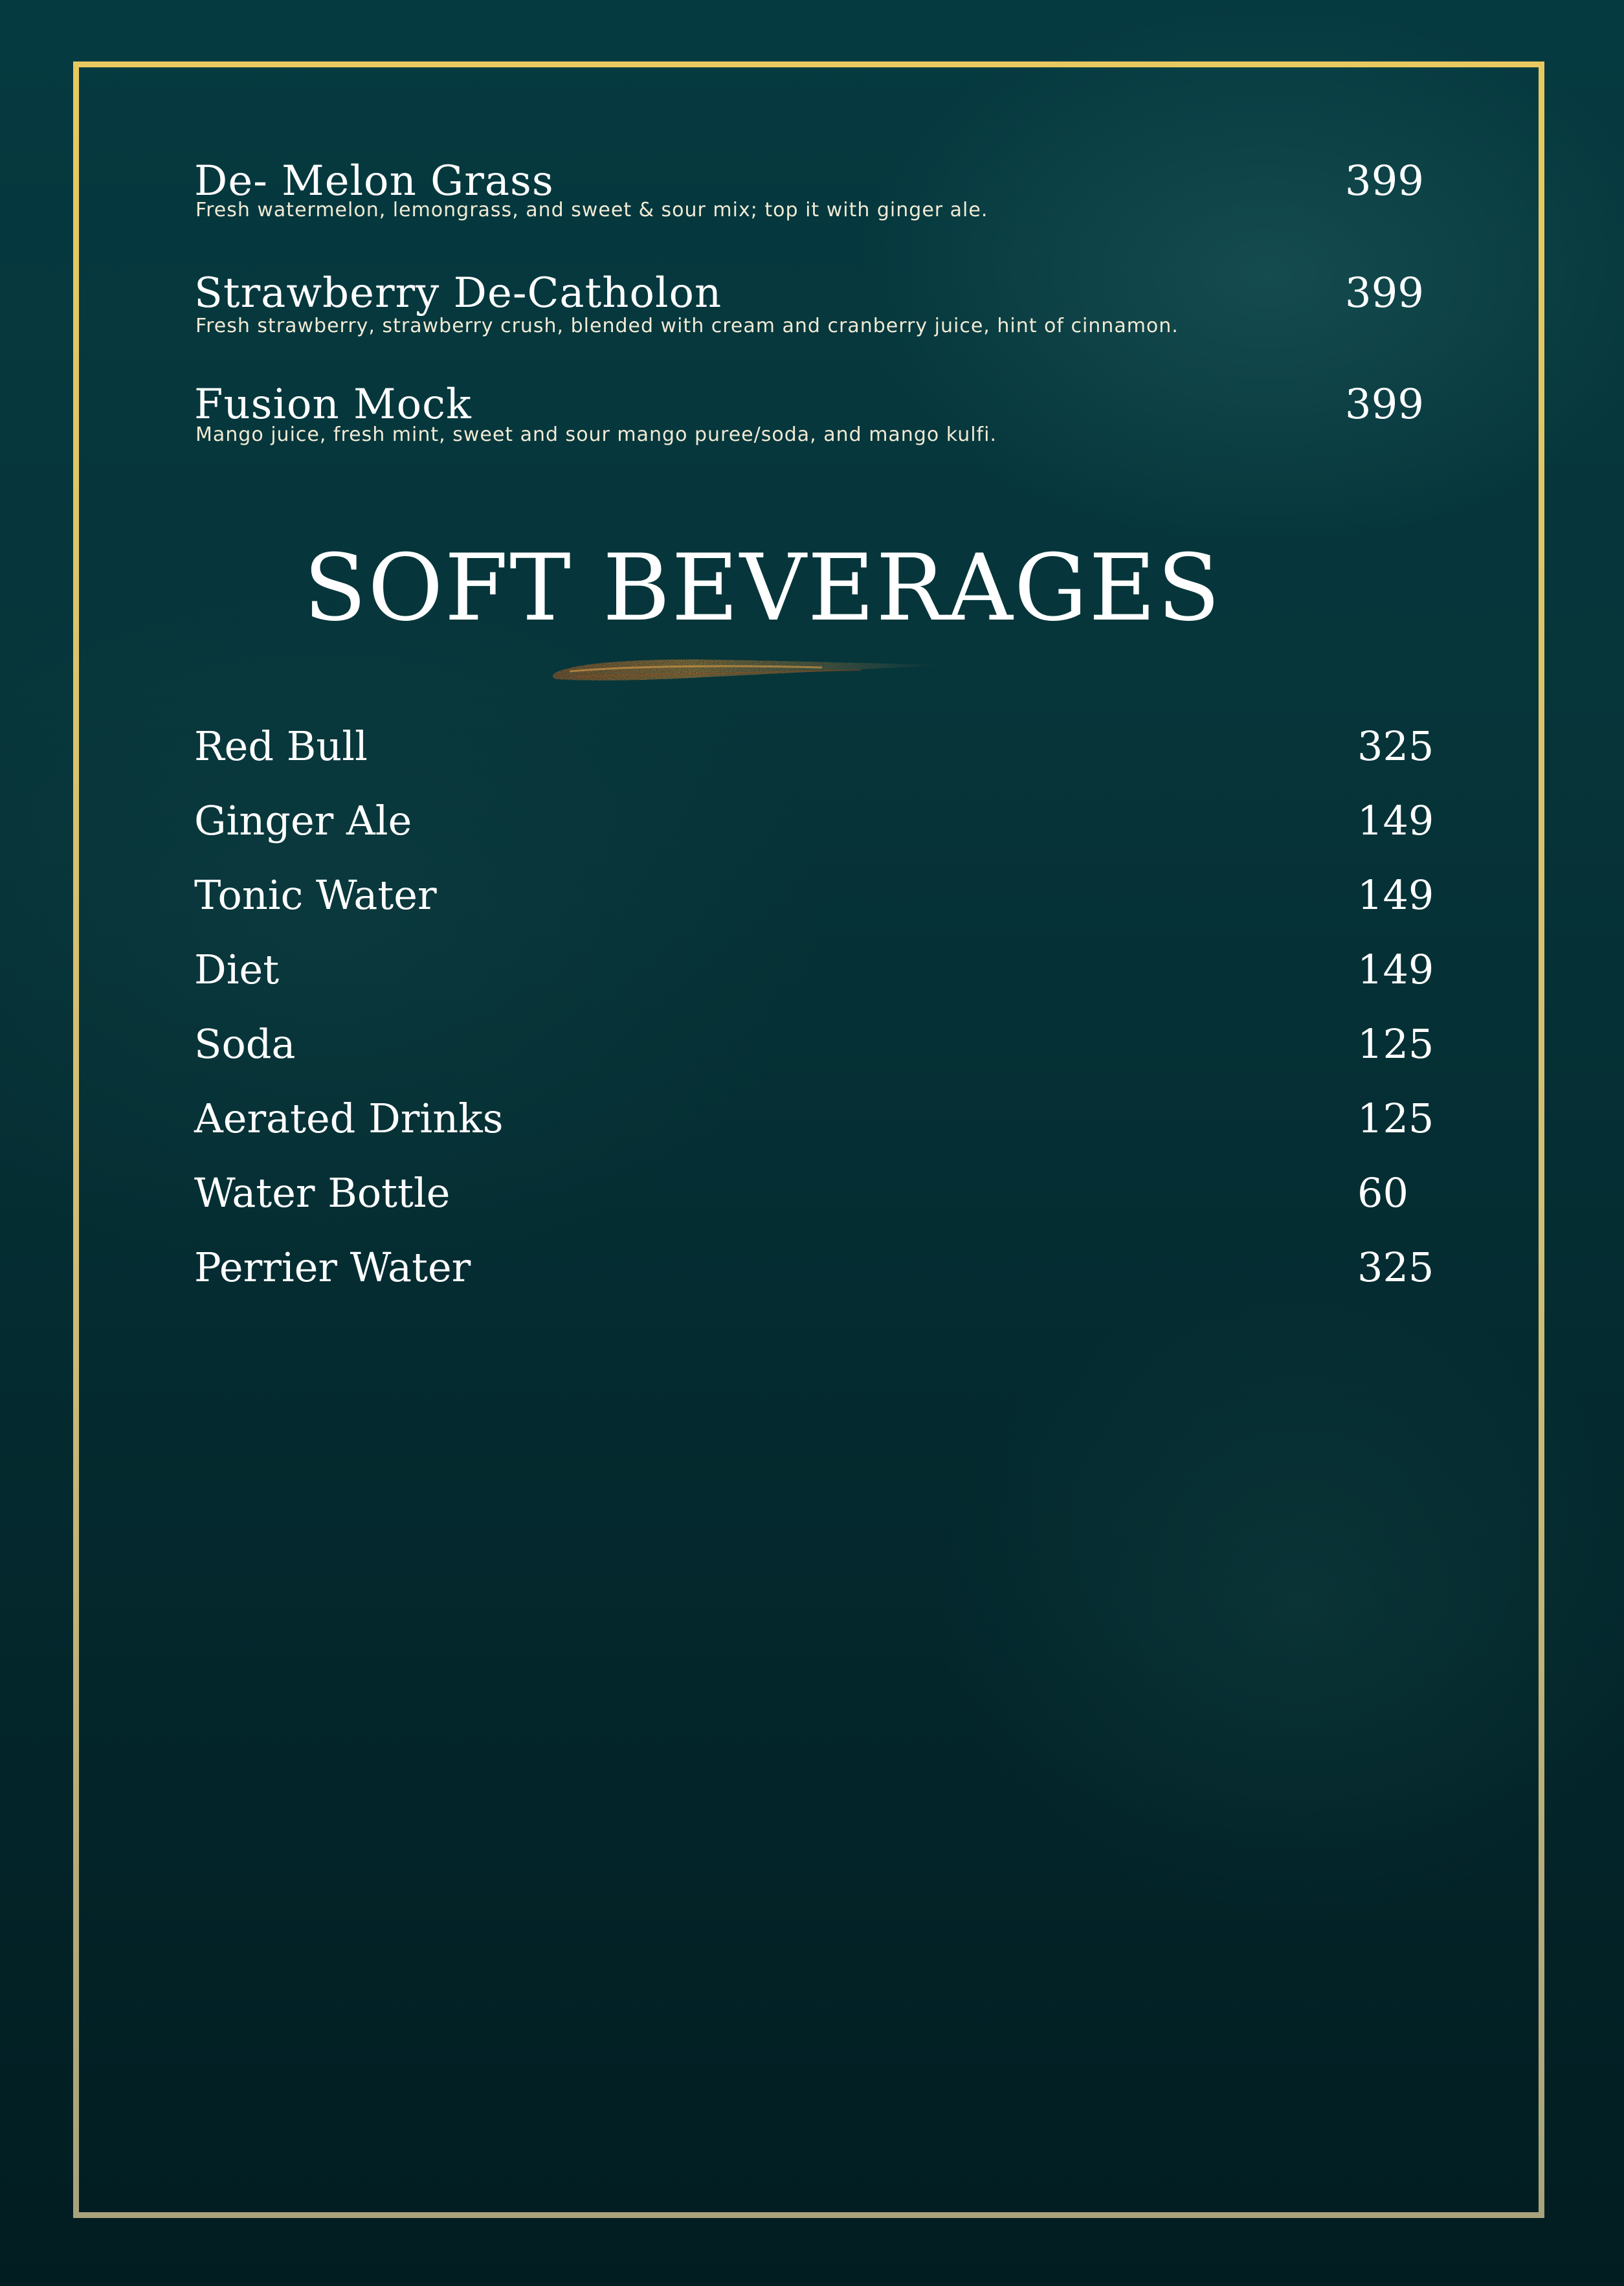  Describe the element at coordinates (245, 1044) in the screenshot. I see `beverage-name: Soda` at that location.